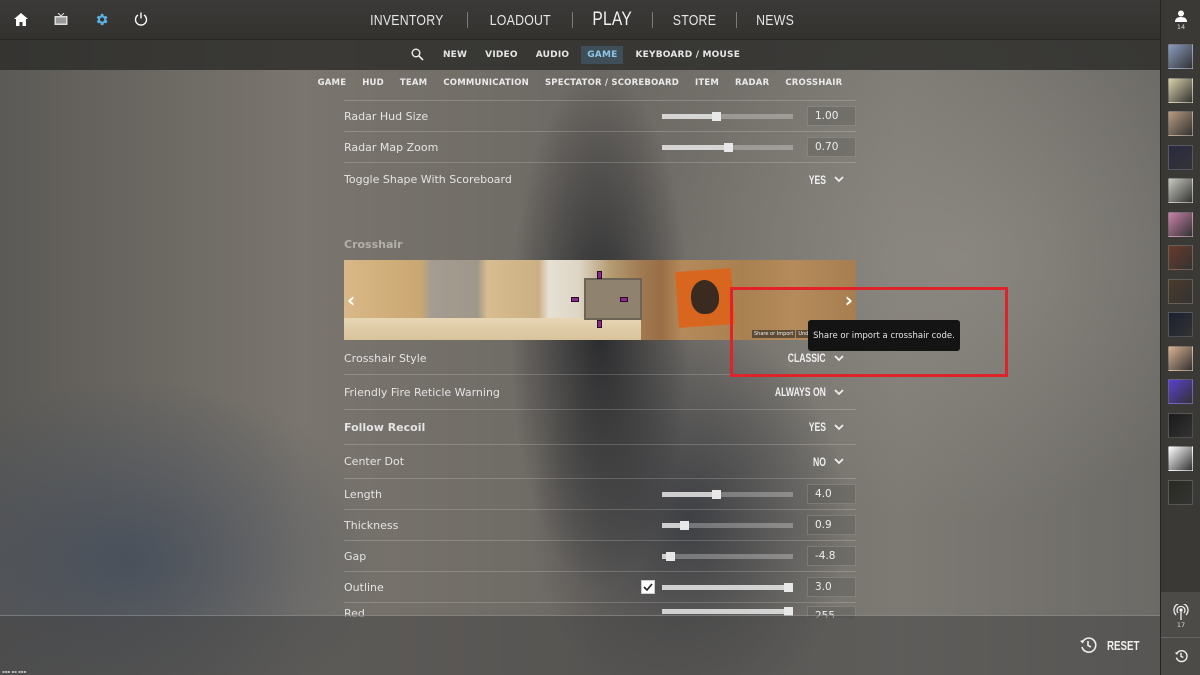 The height and width of the screenshot is (675, 1200). I want to click on thickness-input: 0.9, so click(831, 525).